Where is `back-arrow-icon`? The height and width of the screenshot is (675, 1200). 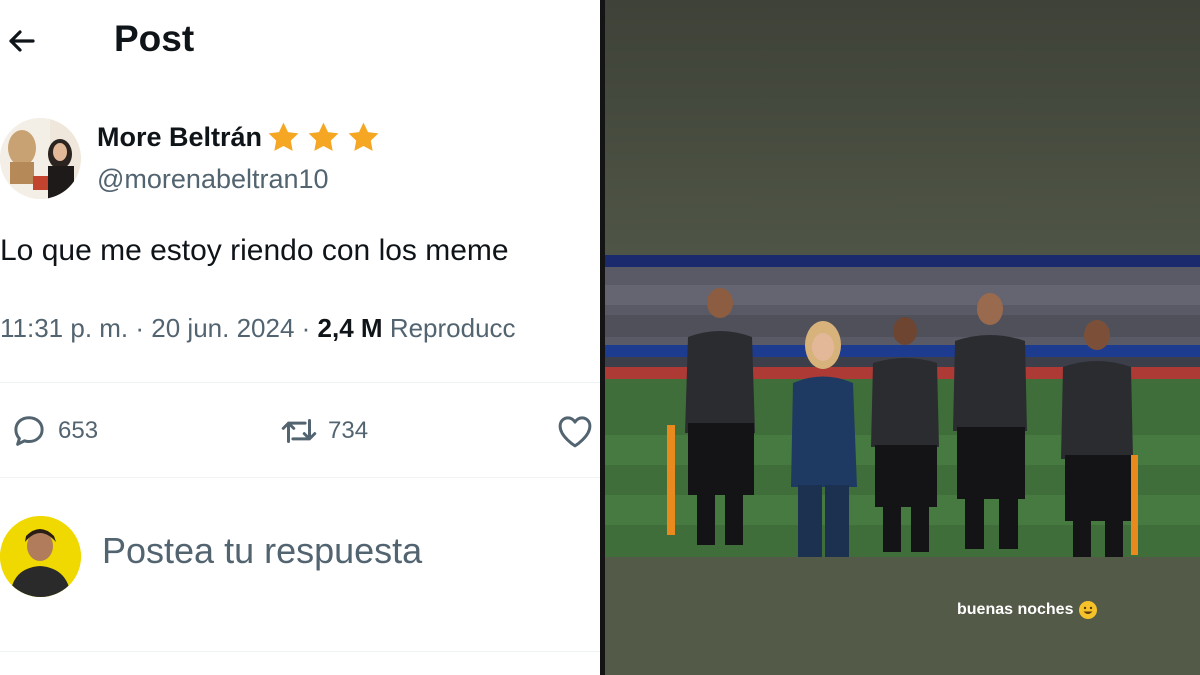 back-arrow-icon is located at coordinates (21, 41).